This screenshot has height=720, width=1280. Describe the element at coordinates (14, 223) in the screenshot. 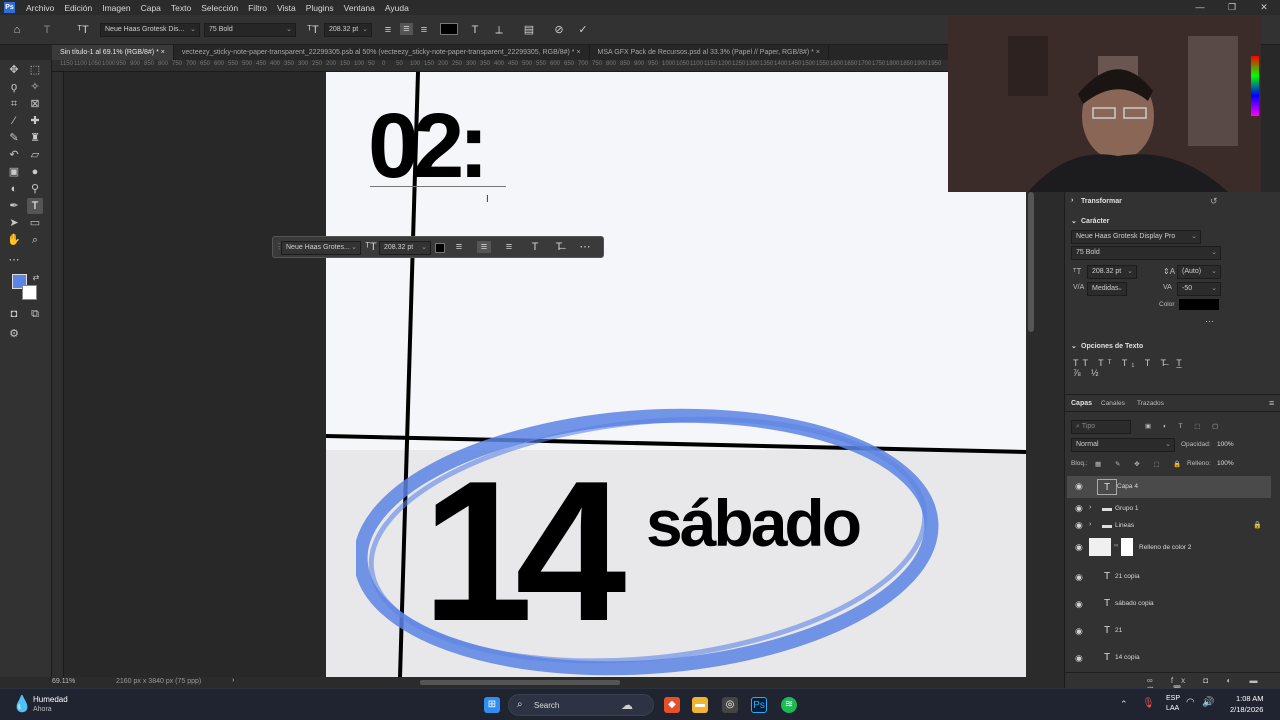

I see `path-selection-tool-icon: ➤` at that location.